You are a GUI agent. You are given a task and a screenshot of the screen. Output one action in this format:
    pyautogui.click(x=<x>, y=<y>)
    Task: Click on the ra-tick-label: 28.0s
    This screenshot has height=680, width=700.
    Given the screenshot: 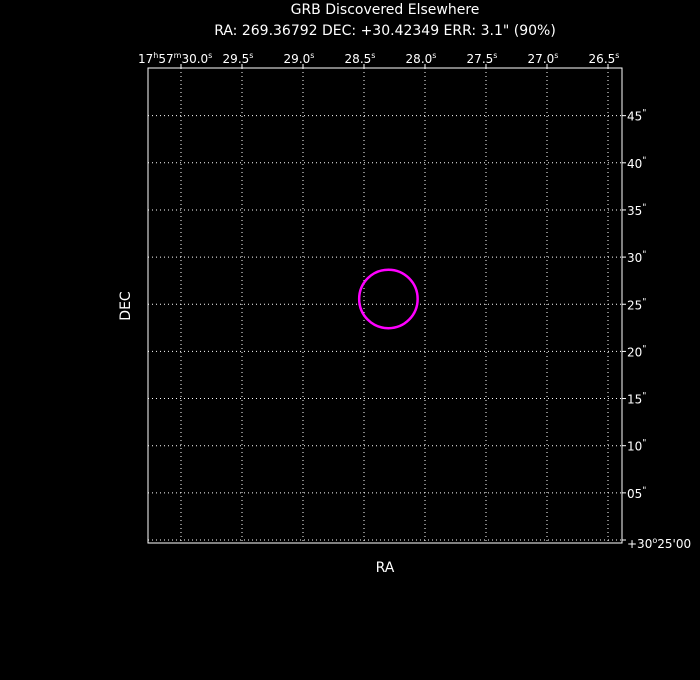 What is the action you would take?
    pyautogui.click(x=421, y=58)
    